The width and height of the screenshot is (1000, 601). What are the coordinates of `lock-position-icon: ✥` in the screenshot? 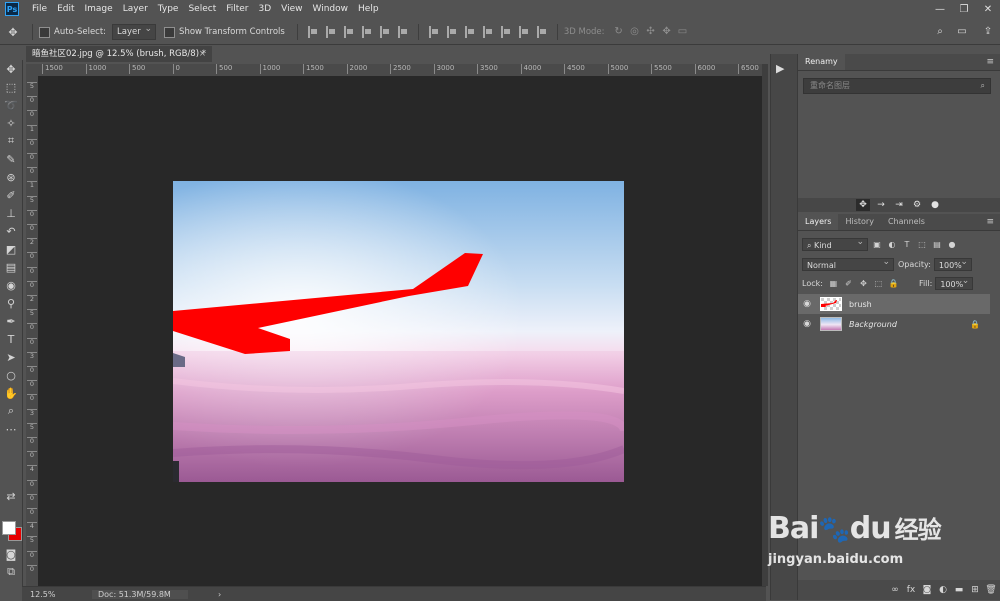 It's located at (863, 283).